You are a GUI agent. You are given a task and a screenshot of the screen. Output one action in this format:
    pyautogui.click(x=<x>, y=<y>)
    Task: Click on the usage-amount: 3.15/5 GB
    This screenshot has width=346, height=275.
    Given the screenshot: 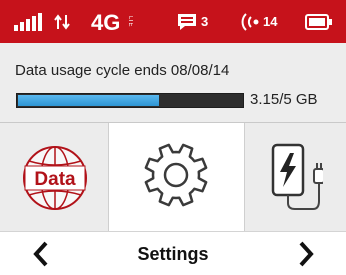 What is the action you would take?
    pyautogui.click(x=284, y=99)
    